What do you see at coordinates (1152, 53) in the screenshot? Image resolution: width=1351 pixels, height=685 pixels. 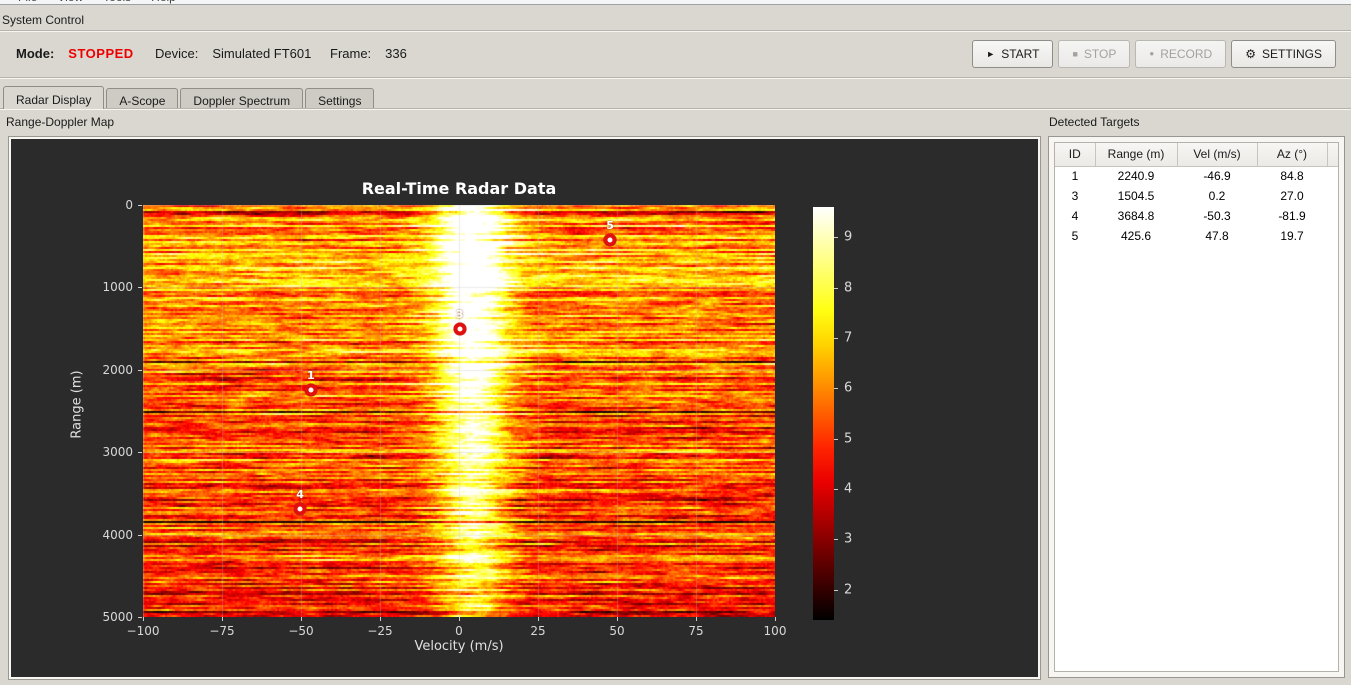 I see `record-icon: ●` at bounding box center [1152, 53].